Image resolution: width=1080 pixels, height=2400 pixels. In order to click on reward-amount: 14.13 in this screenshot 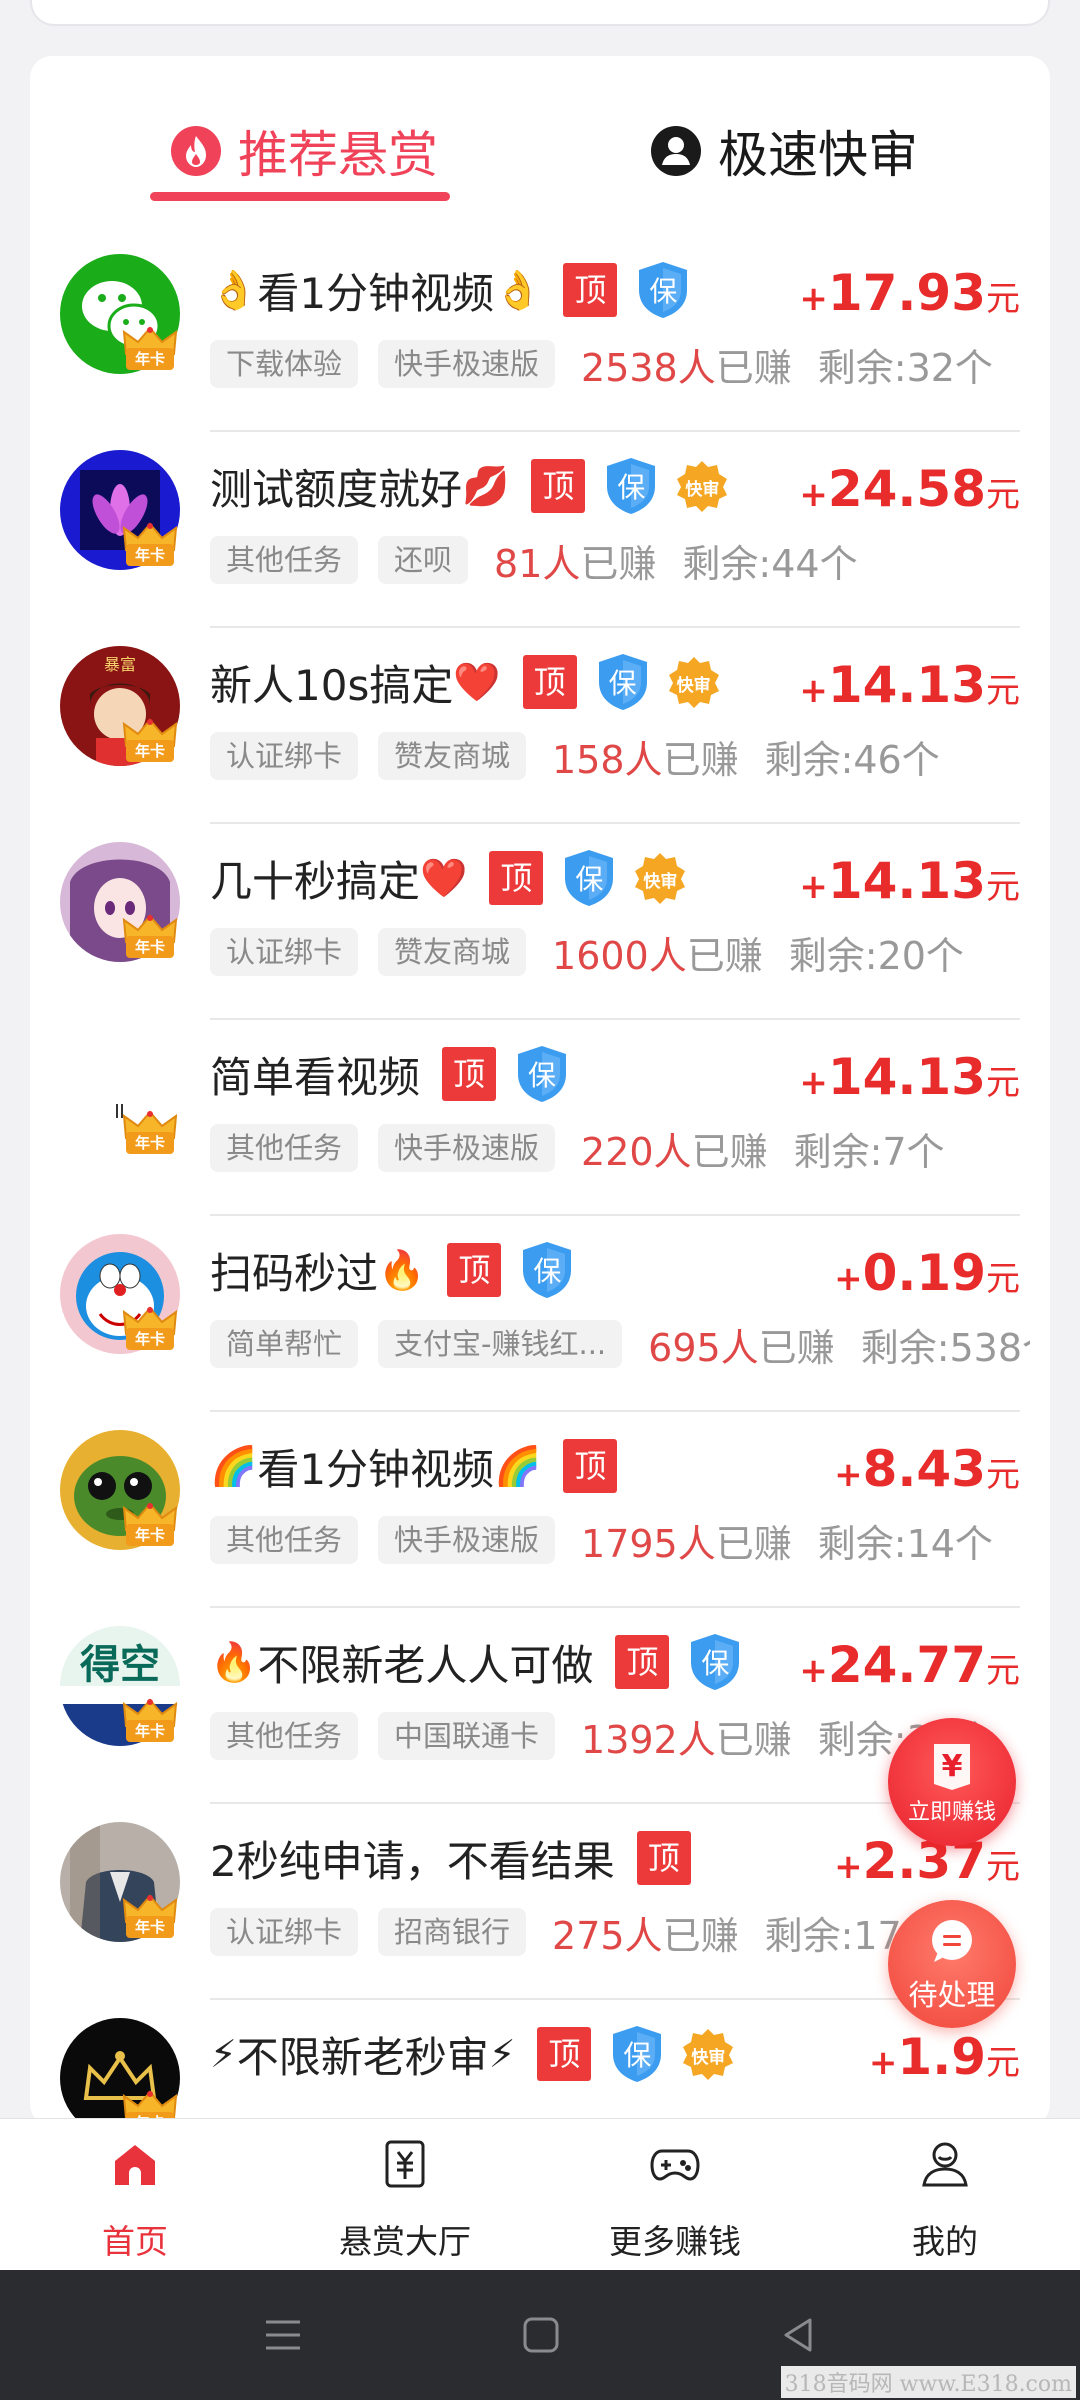, I will do `click(906, 685)`.